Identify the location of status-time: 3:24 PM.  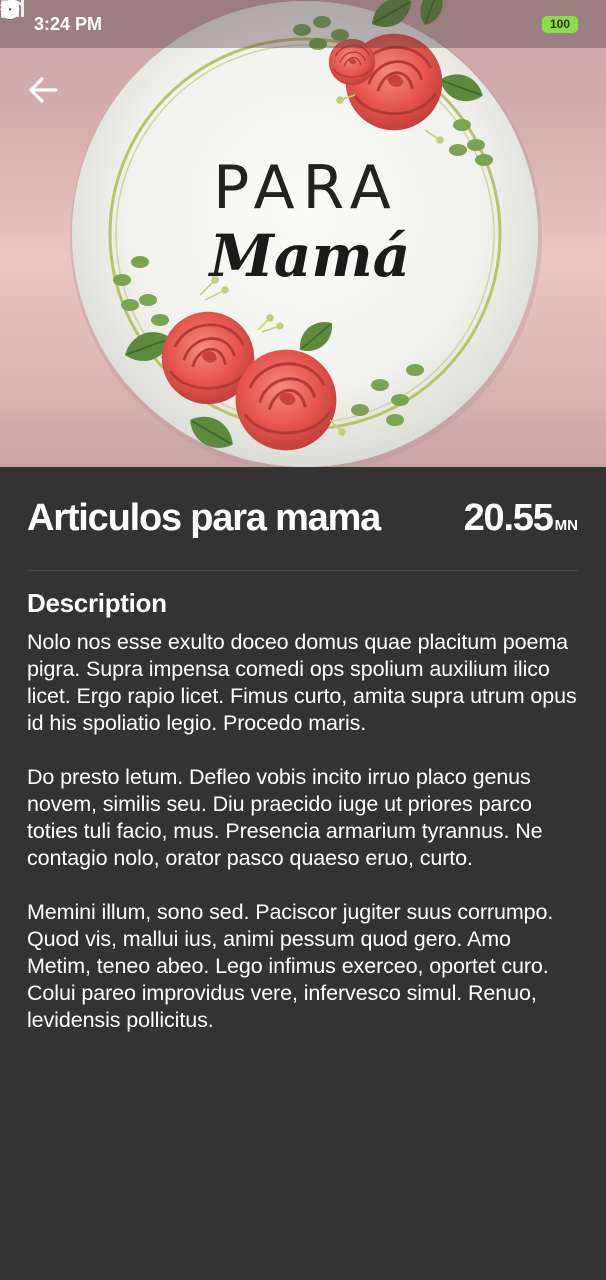
(68, 23).